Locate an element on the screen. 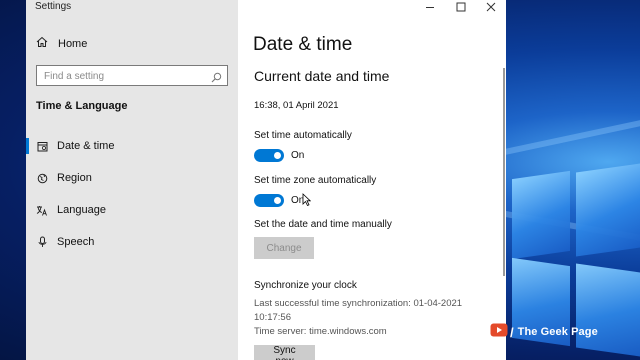  home-icon is located at coordinates (42, 44).